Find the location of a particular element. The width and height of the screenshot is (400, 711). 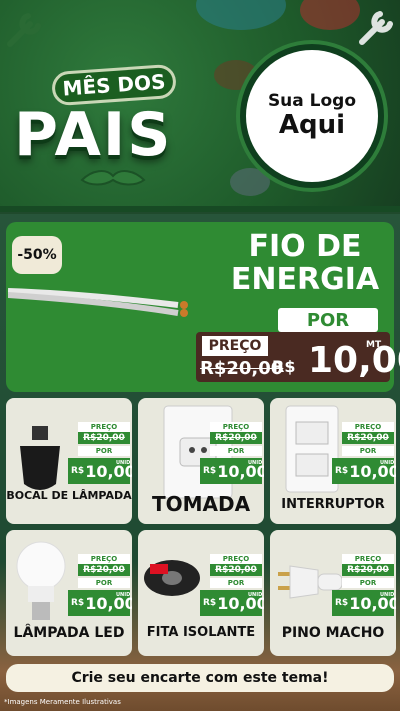

hero-title: FIO DE ENERGIA is located at coordinates (305, 263).